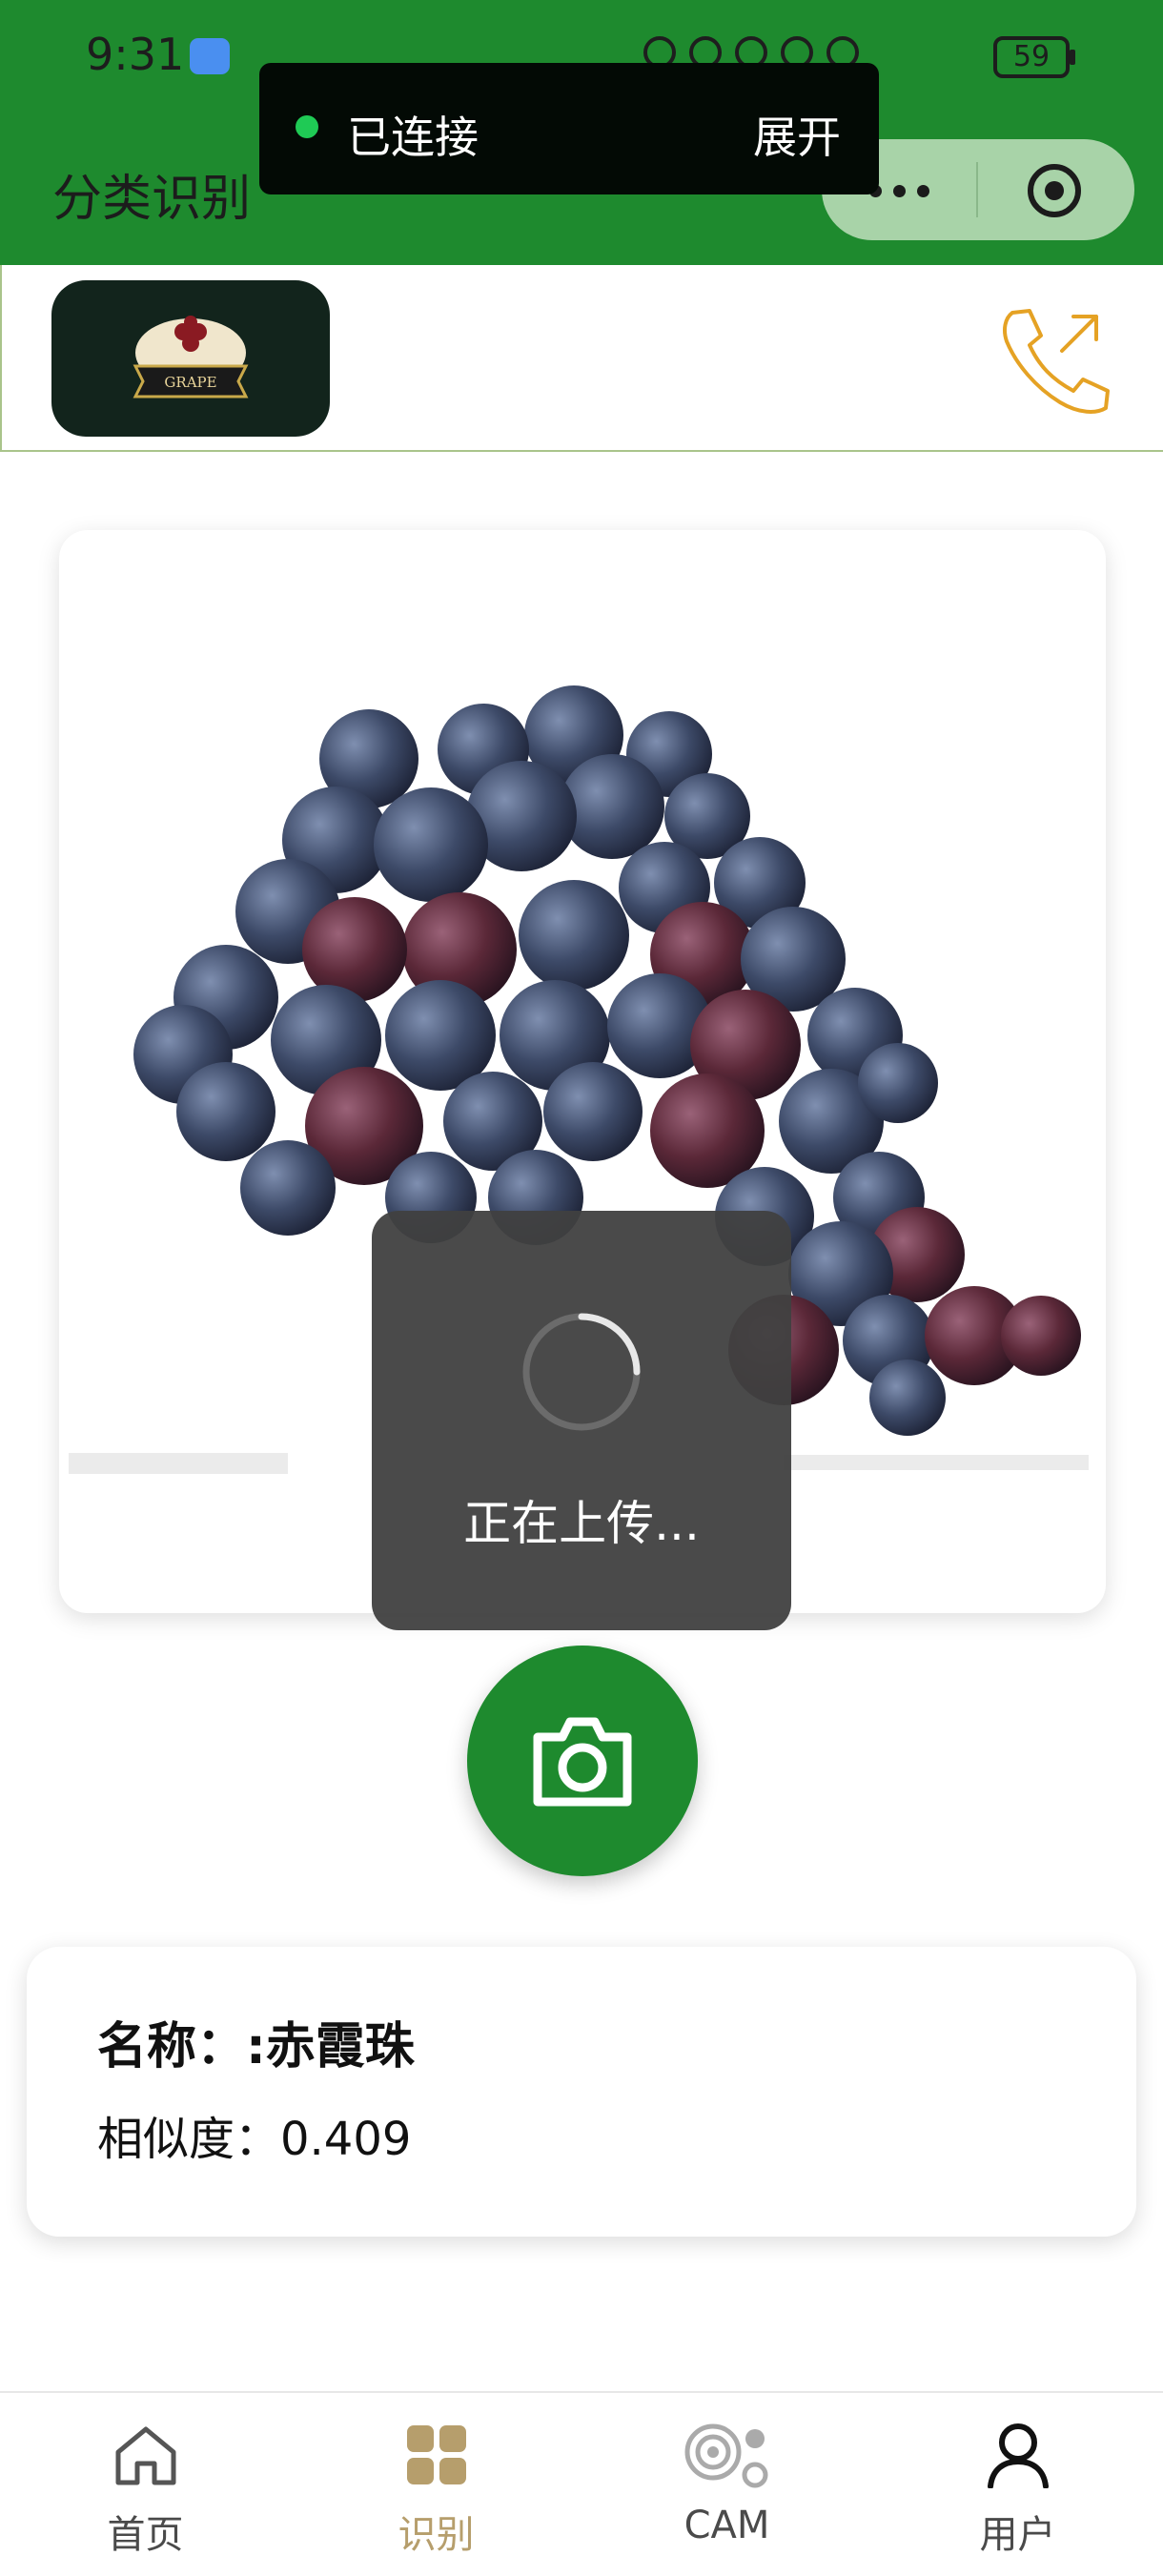 This screenshot has height=2576, width=1163. What do you see at coordinates (1017, 2535) in the screenshot?
I see `tab-label-user: 用户` at bounding box center [1017, 2535].